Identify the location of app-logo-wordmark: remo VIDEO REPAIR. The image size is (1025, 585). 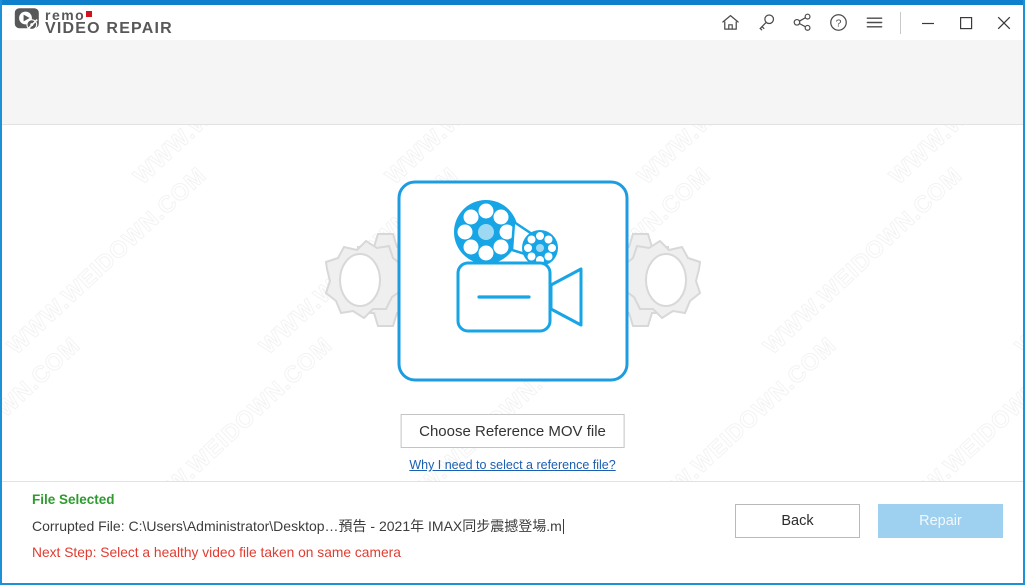
(109, 22).